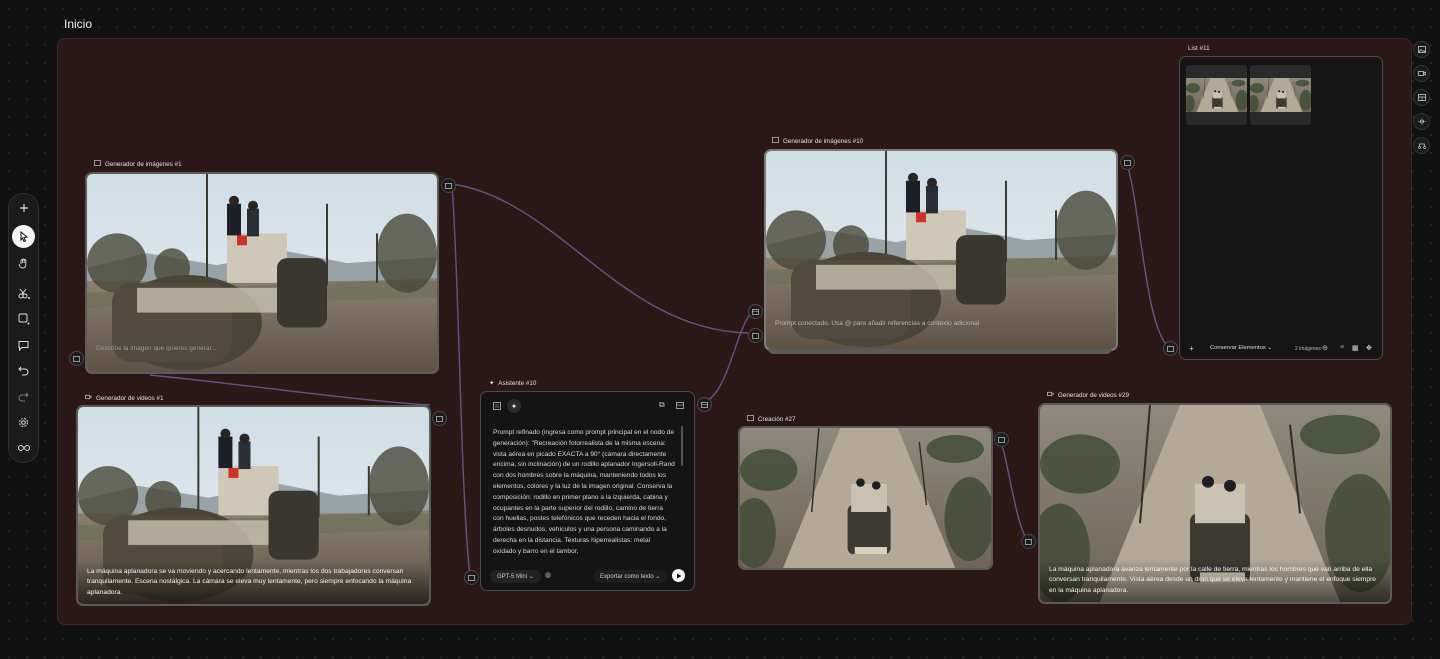  Describe the element at coordinates (138, 164) in the screenshot. I see `node-label-img1: Generador de imágenes #1` at that location.